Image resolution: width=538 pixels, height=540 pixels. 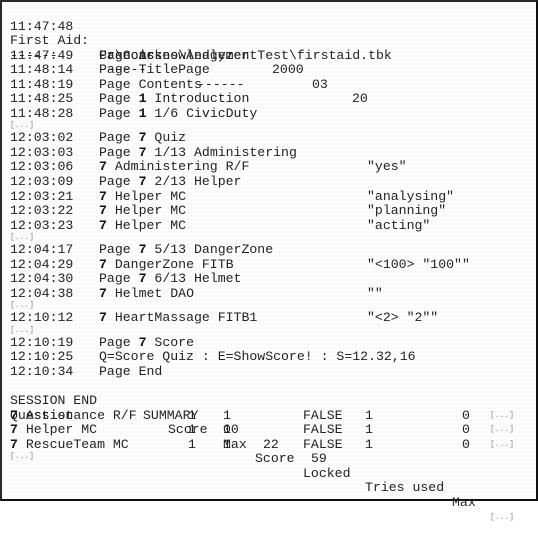 I want to click on entry-text: End, so click(x=150, y=372).